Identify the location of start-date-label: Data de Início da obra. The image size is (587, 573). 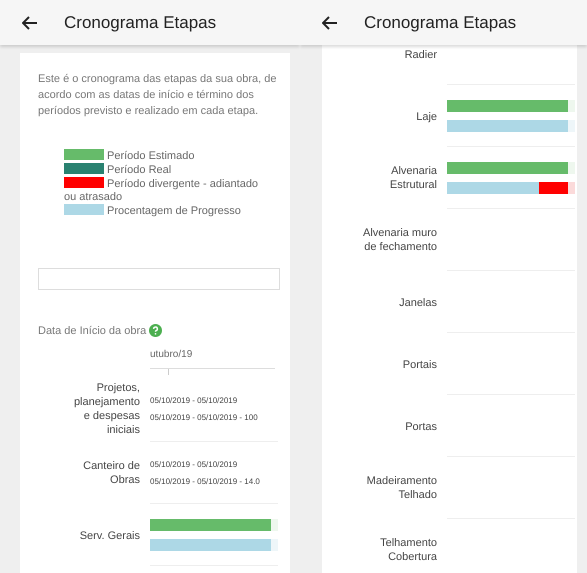
(92, 330).